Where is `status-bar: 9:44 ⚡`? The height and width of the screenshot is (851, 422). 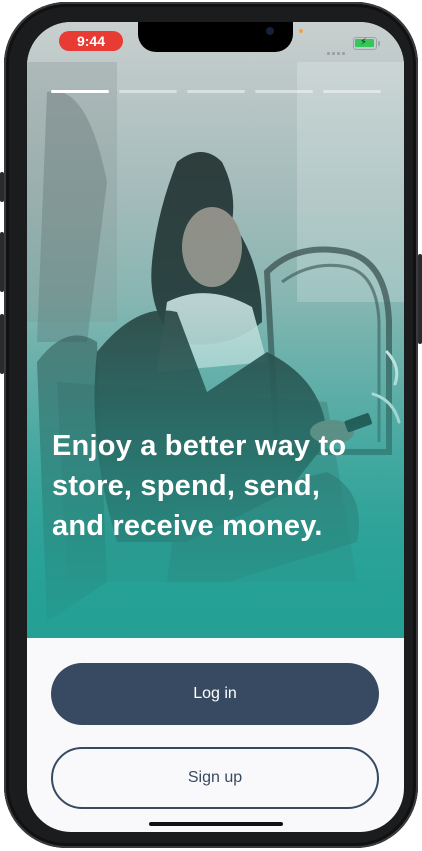
status-bar: 9:44 ⚡ is located at coordinates (215, 42).